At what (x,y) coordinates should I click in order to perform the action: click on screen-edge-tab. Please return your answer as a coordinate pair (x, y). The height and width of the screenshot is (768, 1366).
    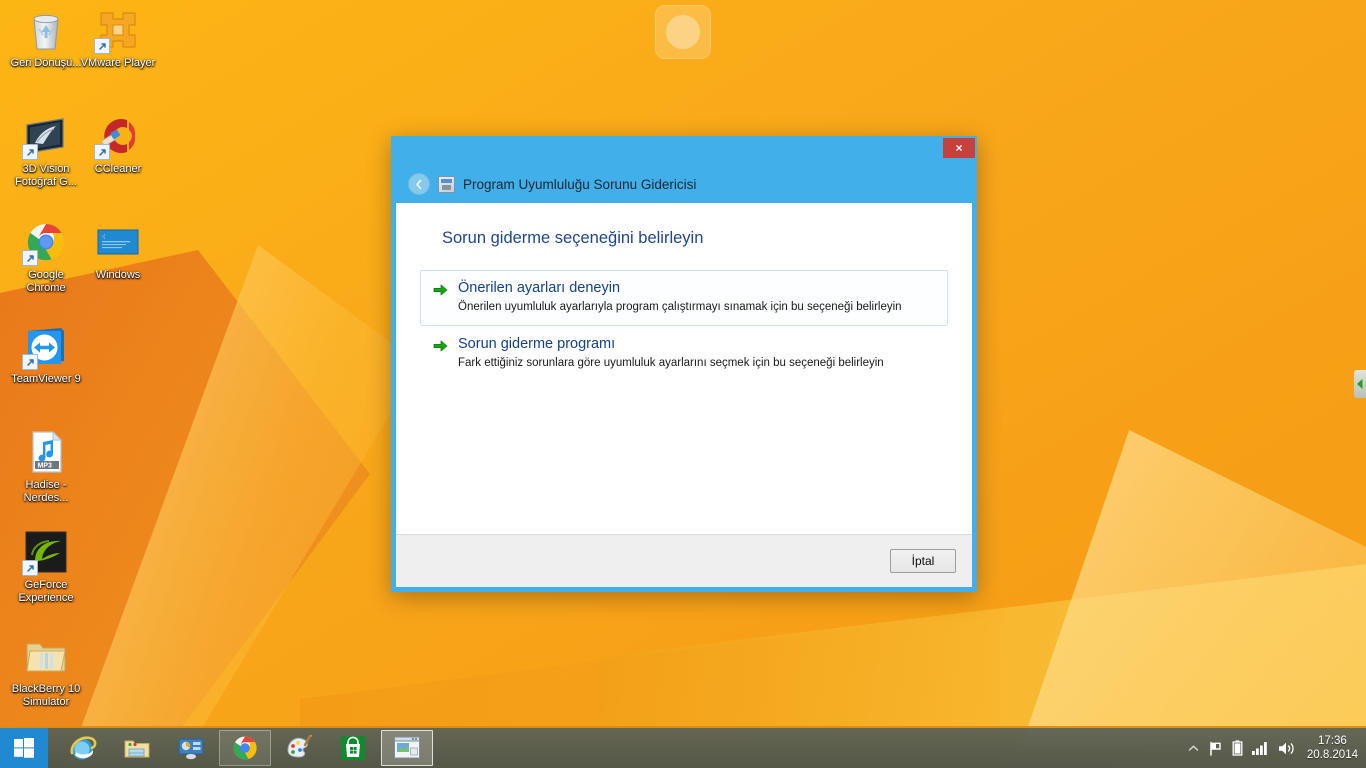
    Looking at the image, I should click on (1360, 384).